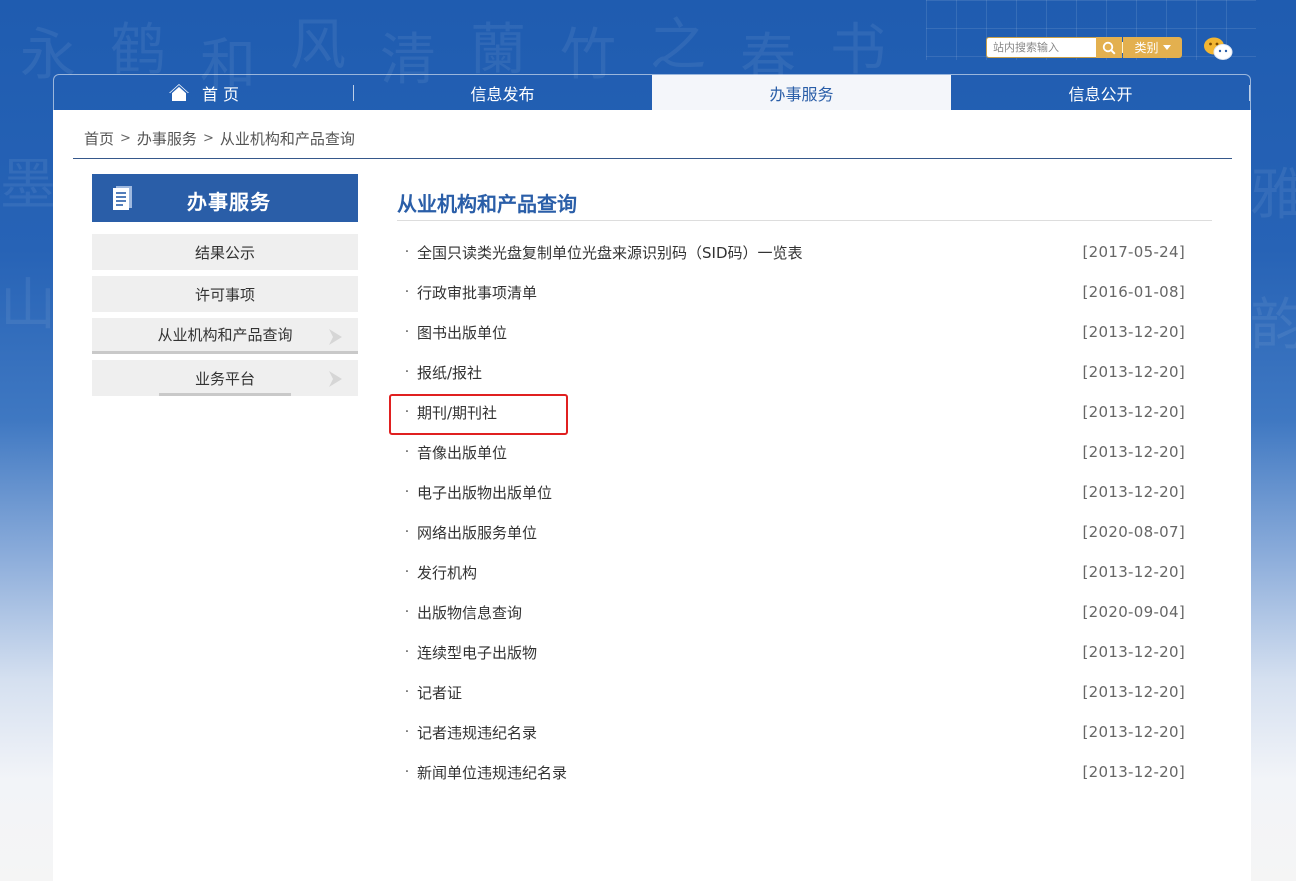 This screenshot has width=1296, height=881. I want to click on list-item: · 图书出版单位 [2013-12-20], so click(791, 332).